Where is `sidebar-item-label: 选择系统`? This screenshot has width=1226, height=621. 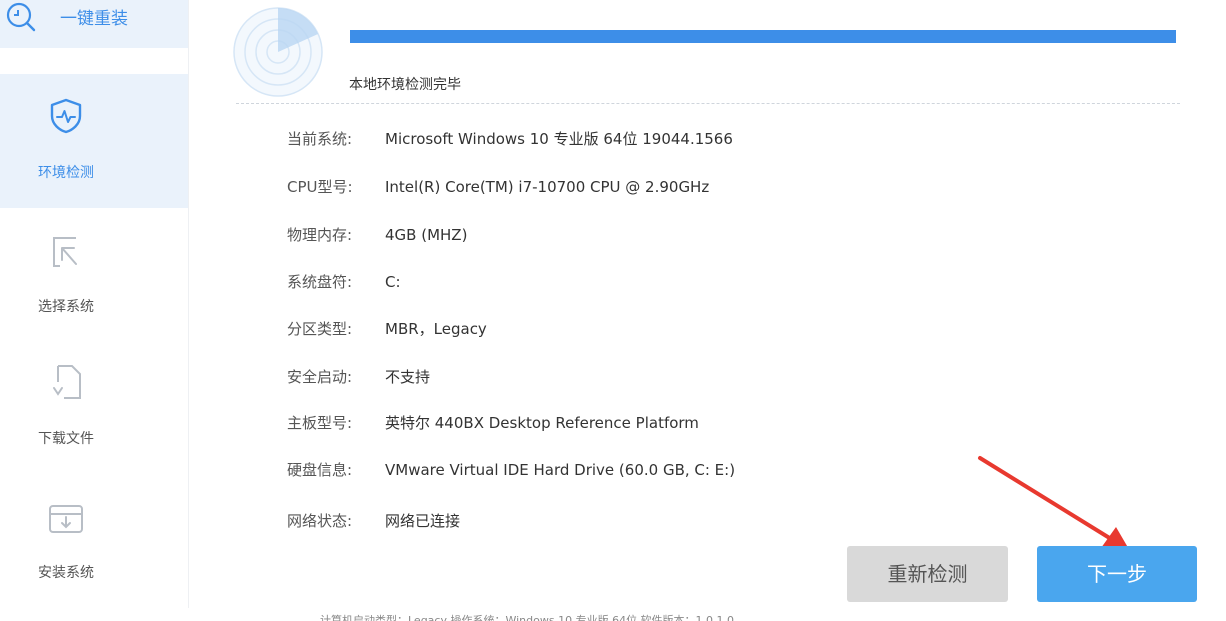
sidebar-item-label: 选择系统 is located at coordinates (66, 307).